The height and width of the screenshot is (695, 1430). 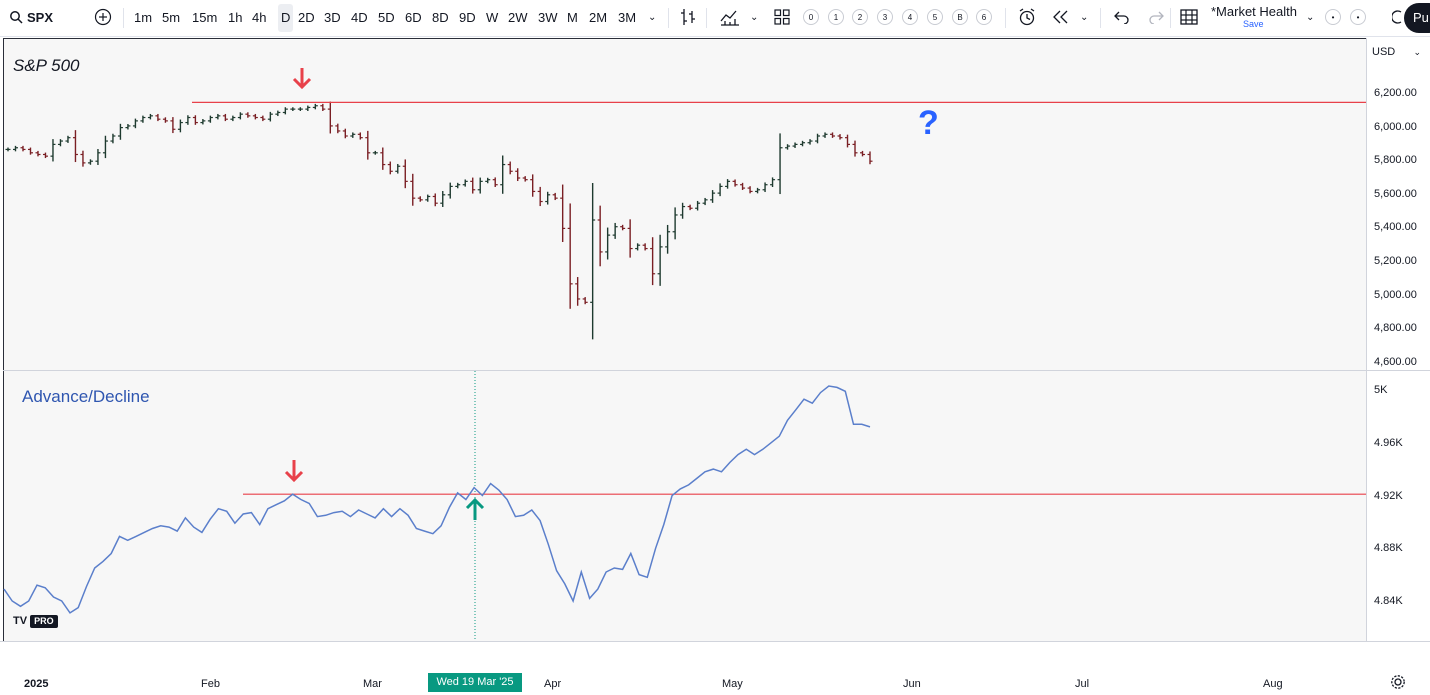 What do you see at coordinates (302, 79) in the screenshot?
I see `spx-down-arrow-icon` at bounding box center [302, 79].